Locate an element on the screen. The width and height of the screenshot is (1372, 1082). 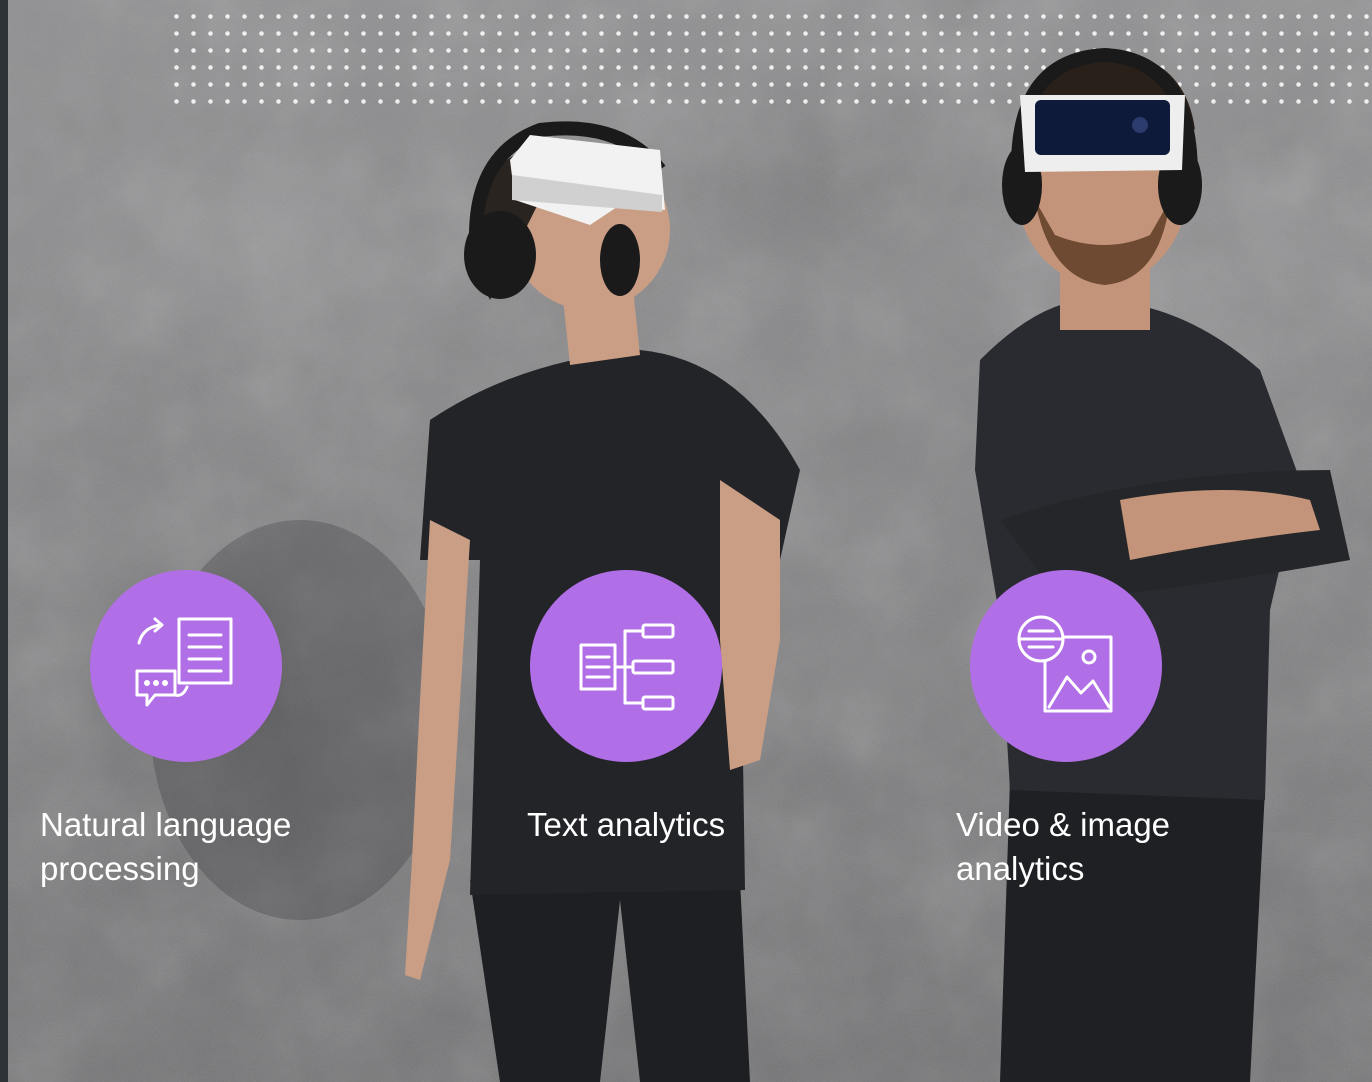
text-analytics-caption-line1: Text analytics is located at coordinates (626, 824).